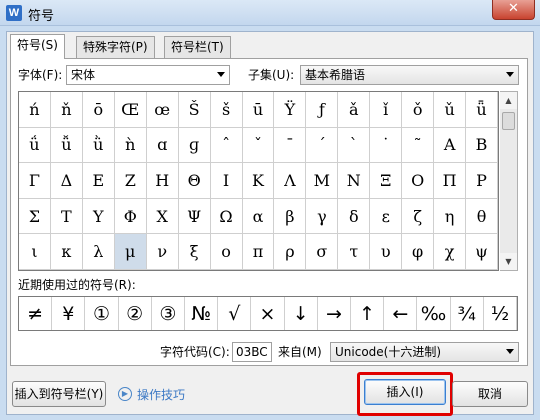 The image size is (540, 420). Describe the element at coordinates (258, 181) in the screenshot. I see `symbol-cell: Κ` at that location.